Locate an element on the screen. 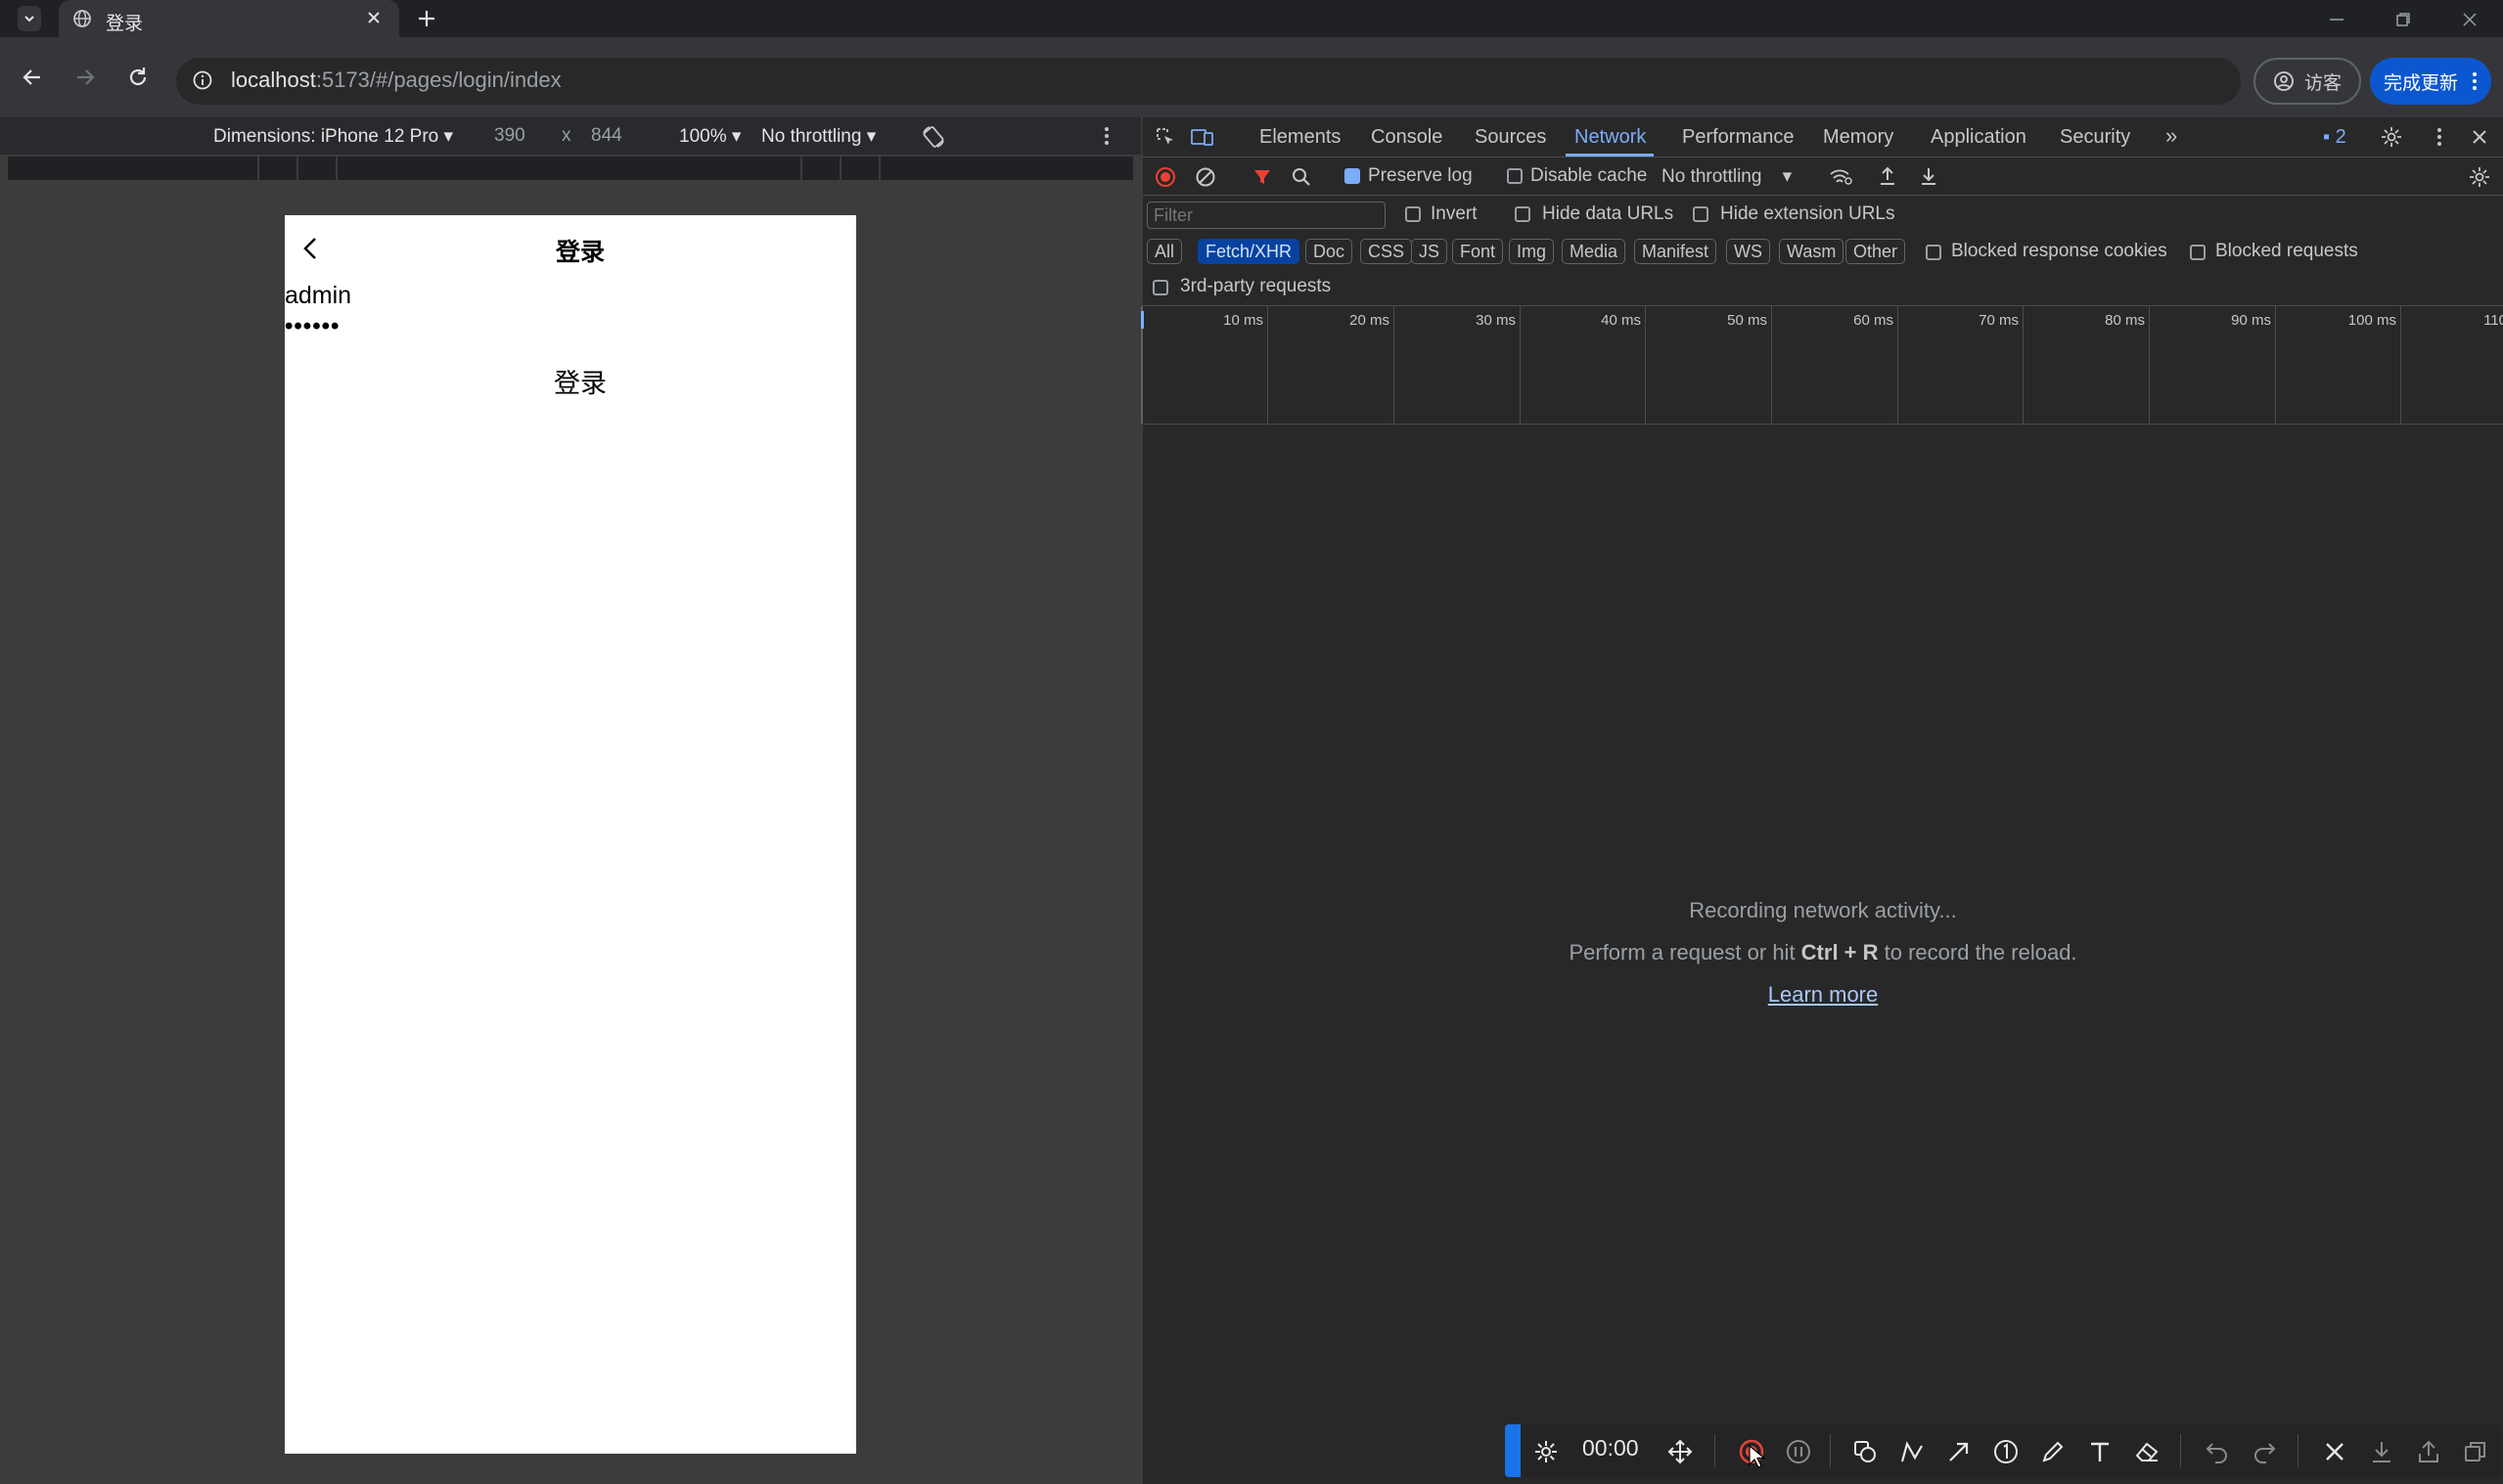 This screenshot has width=2503, height=1484. tab-elements: Elements is located at coordinates (1300, 137).